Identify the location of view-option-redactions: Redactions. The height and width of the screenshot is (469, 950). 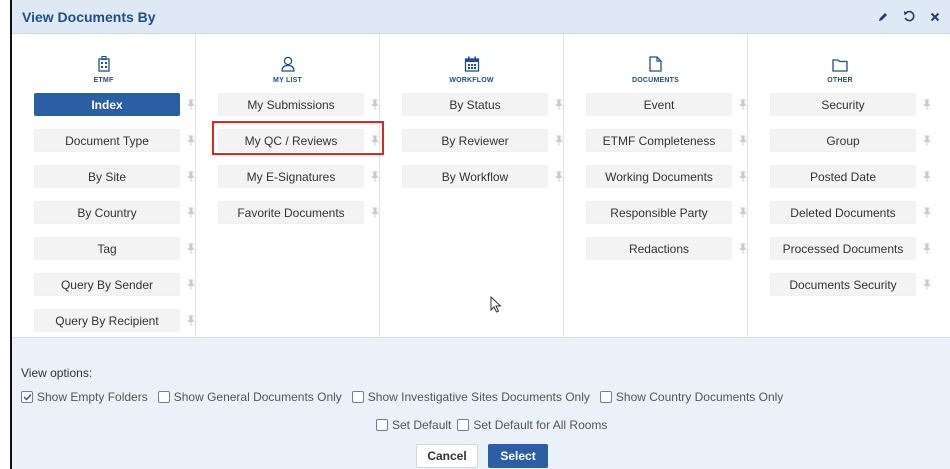
(659, 248).